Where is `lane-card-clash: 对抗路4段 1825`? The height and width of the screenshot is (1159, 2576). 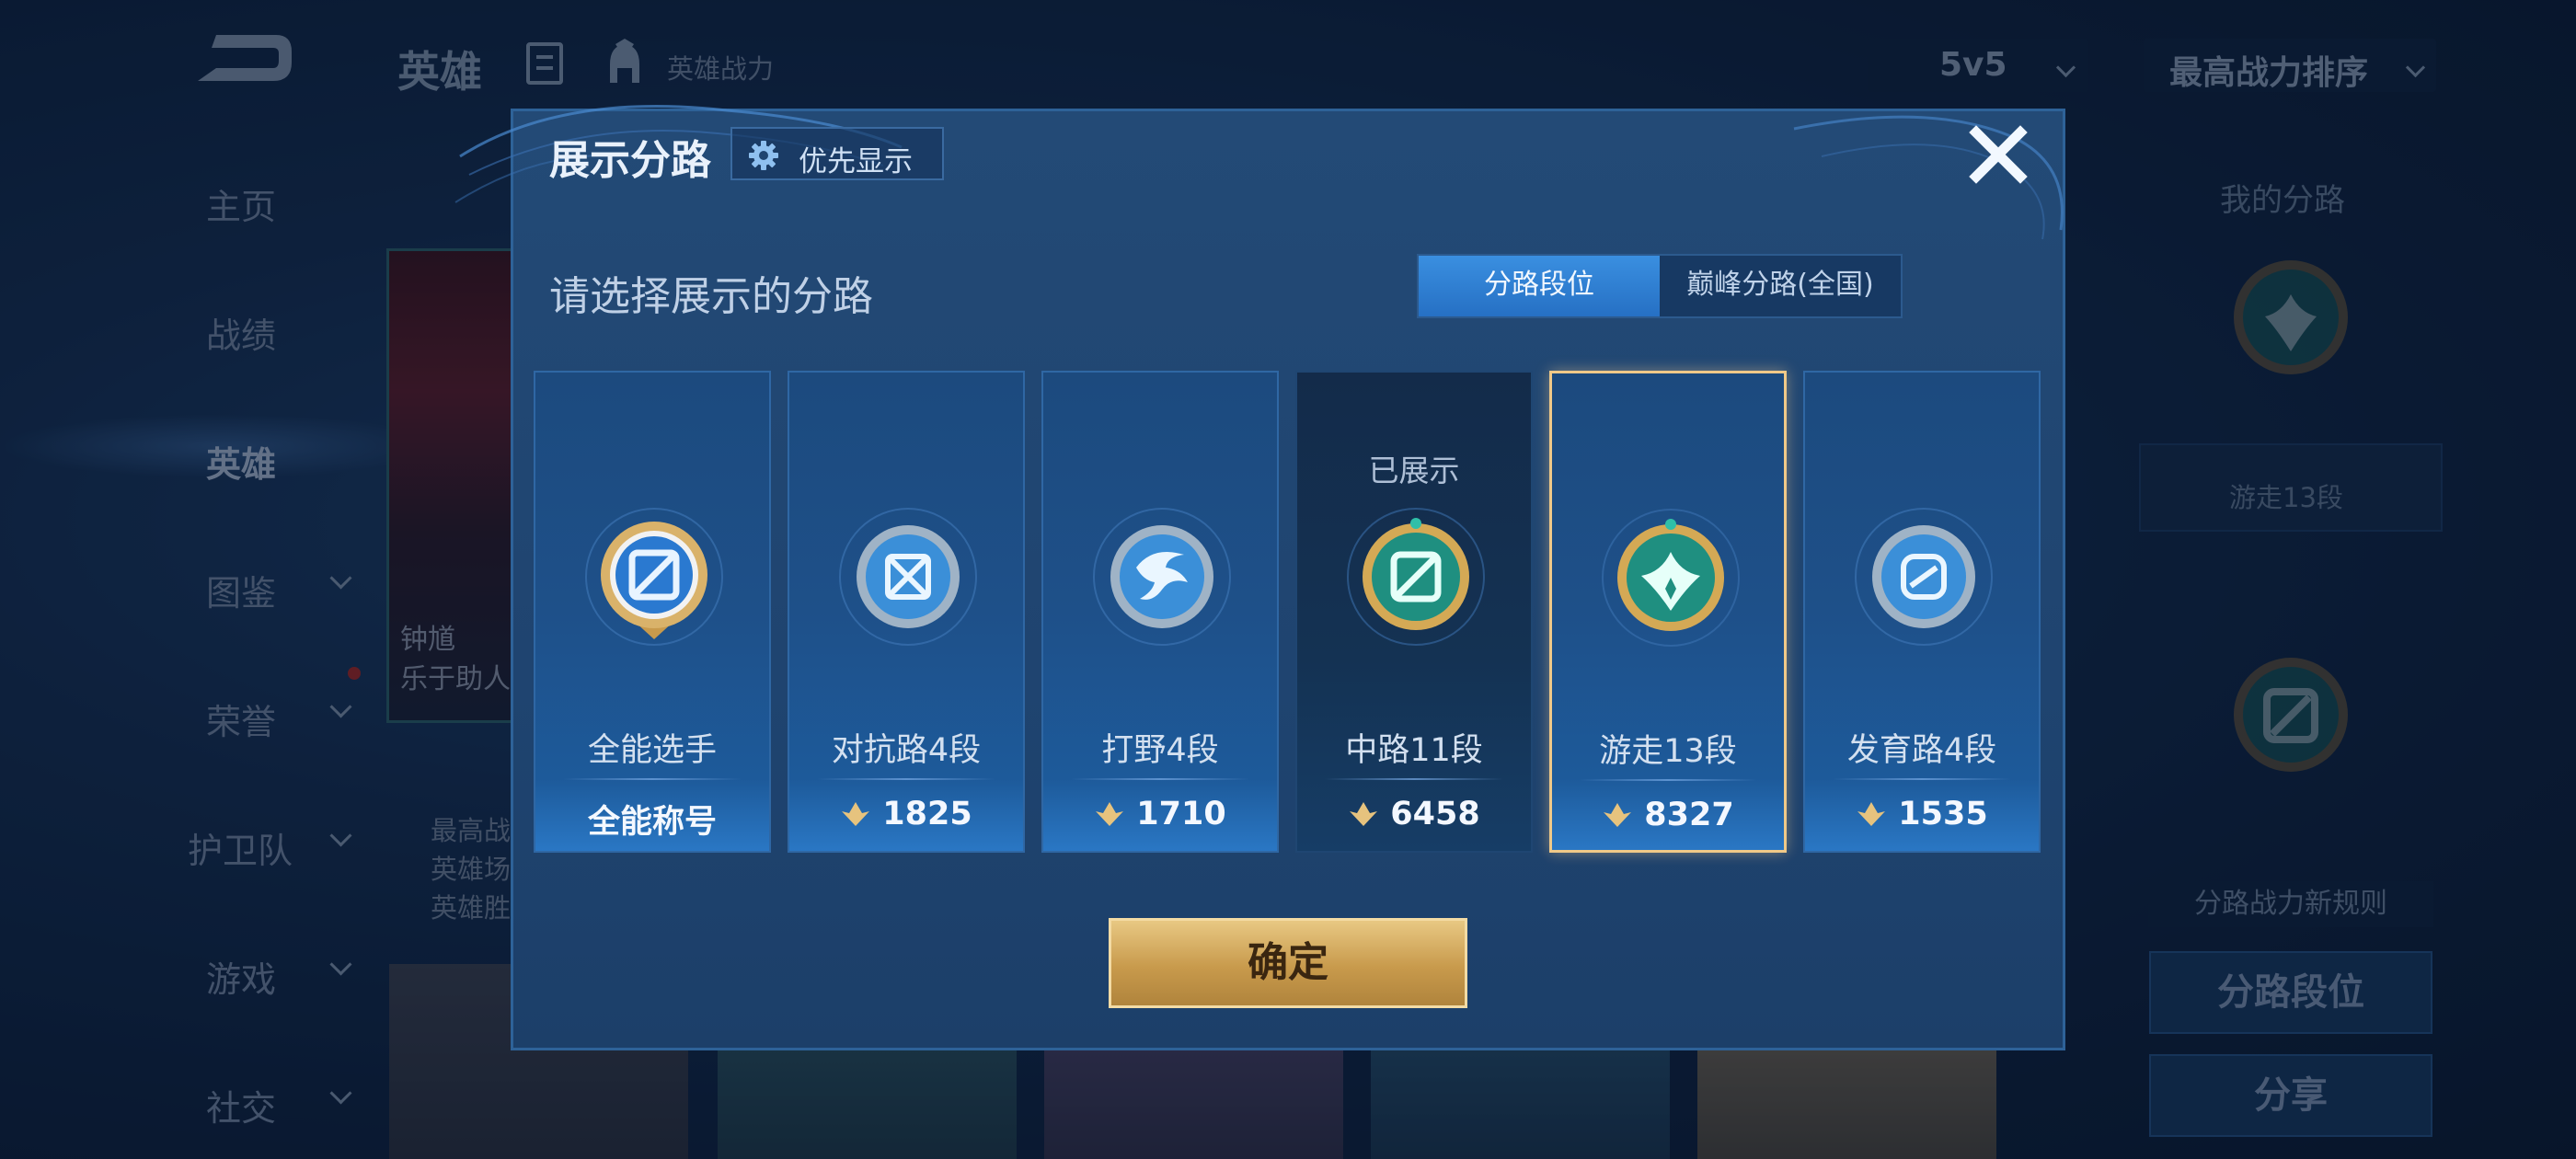
lane-card-clash: 对抗路4段 1825 is located at coordinates (906, 612).